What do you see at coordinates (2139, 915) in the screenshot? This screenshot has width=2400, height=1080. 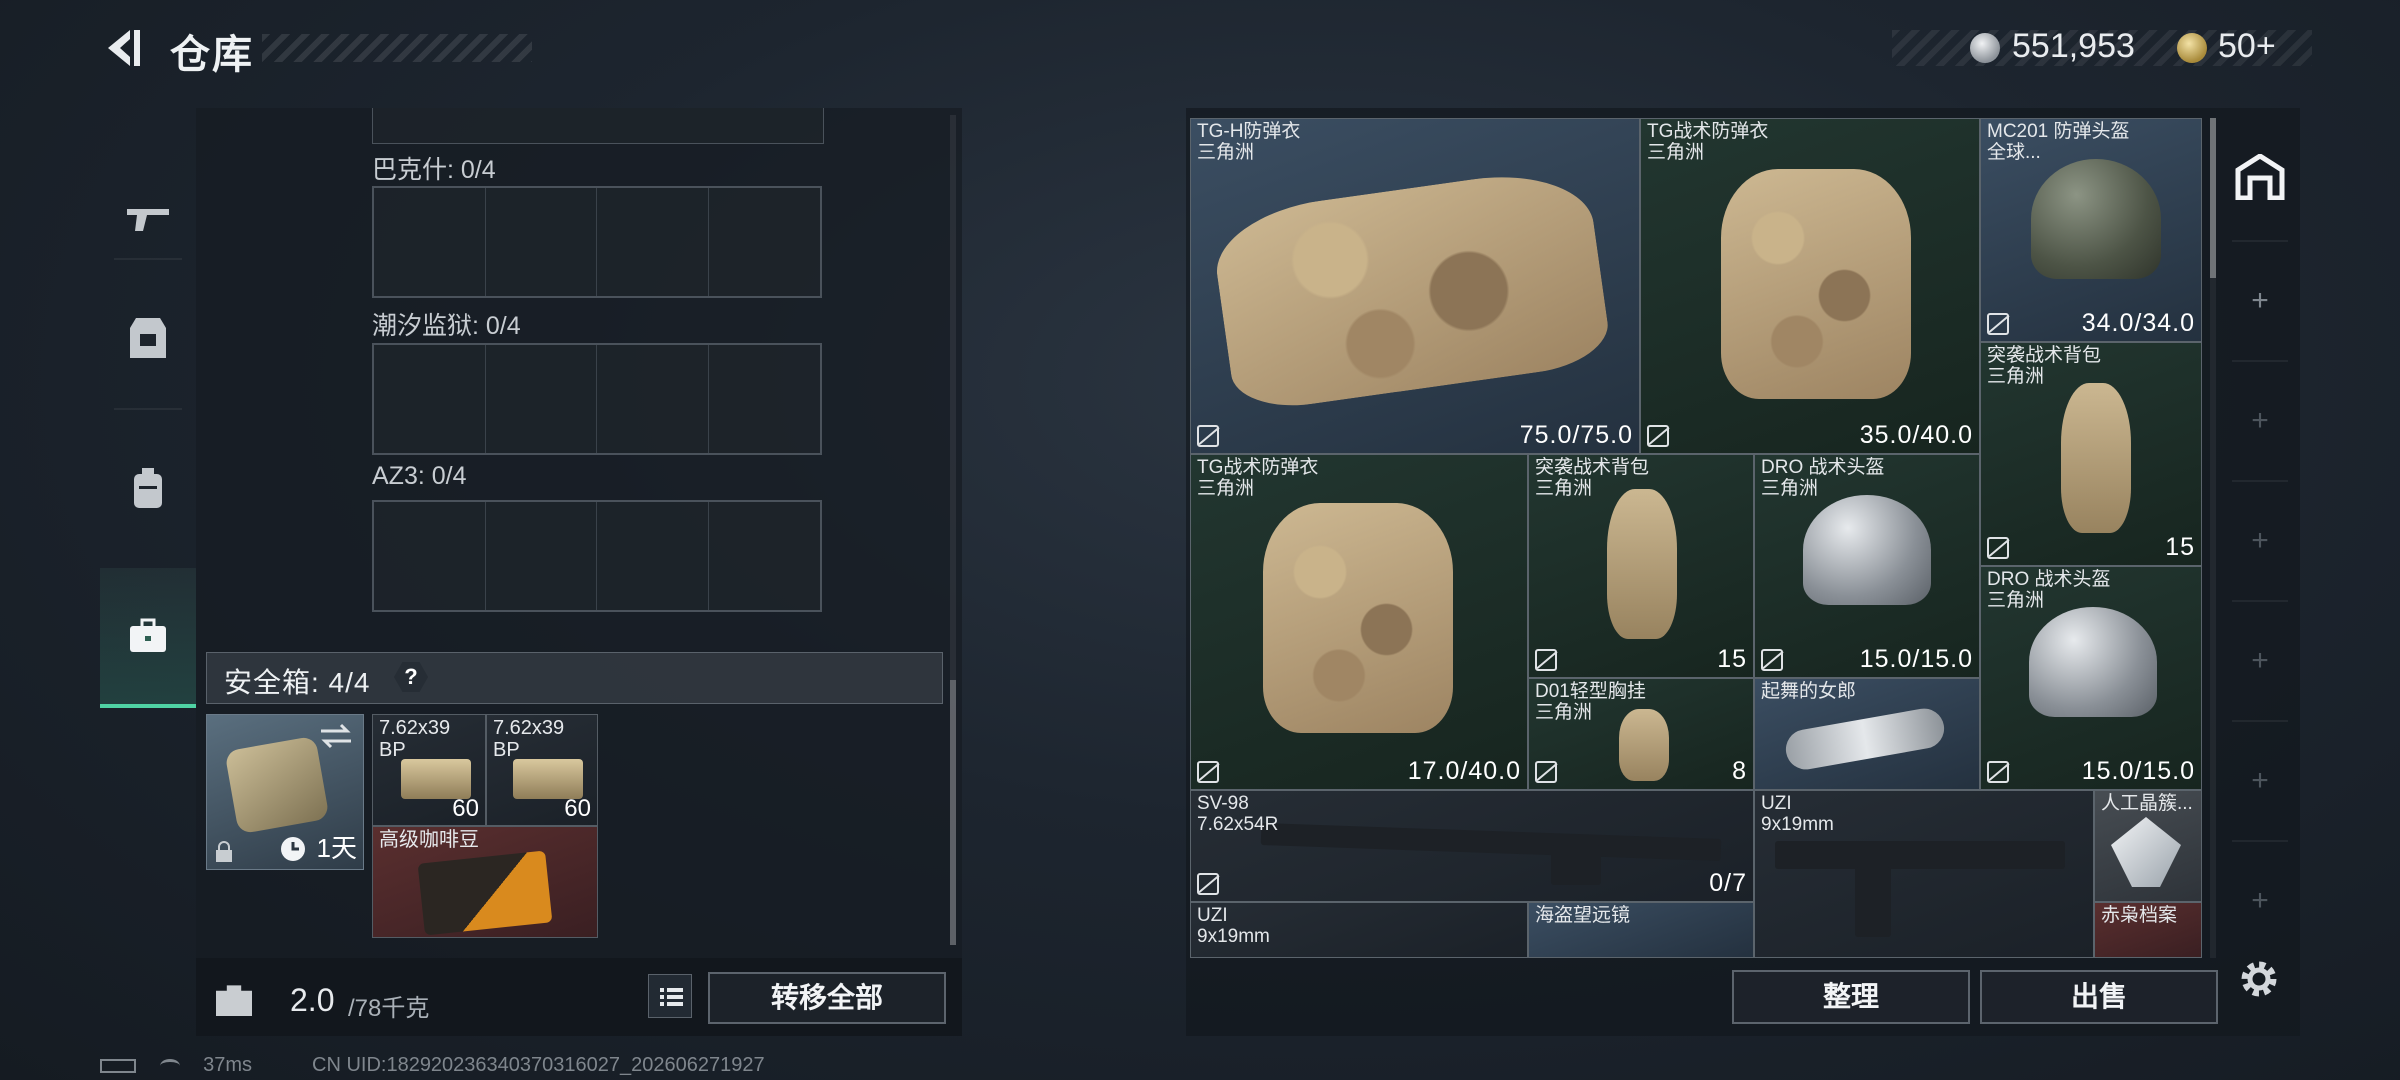 I see `item-name: 赤枭档案` at bounding box center [2139, 915].